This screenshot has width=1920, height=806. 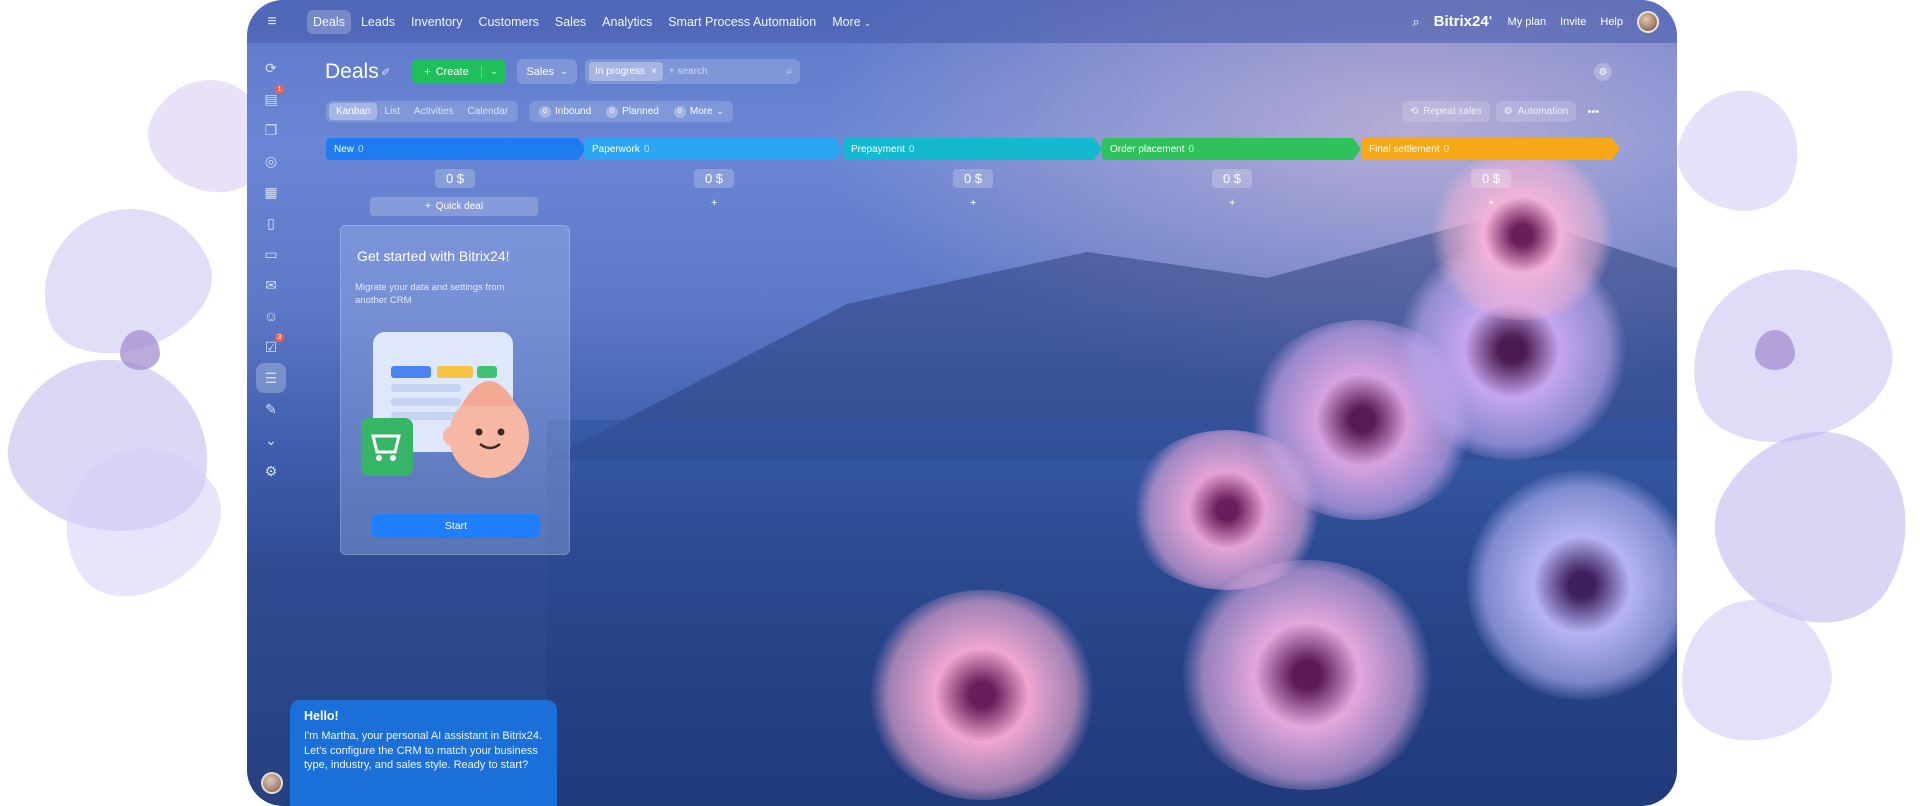 What do you see at coordinates (271, 347) in the screenshot?
I see `checklist-icon: ☑ 3` at bounding box center [271, 347].